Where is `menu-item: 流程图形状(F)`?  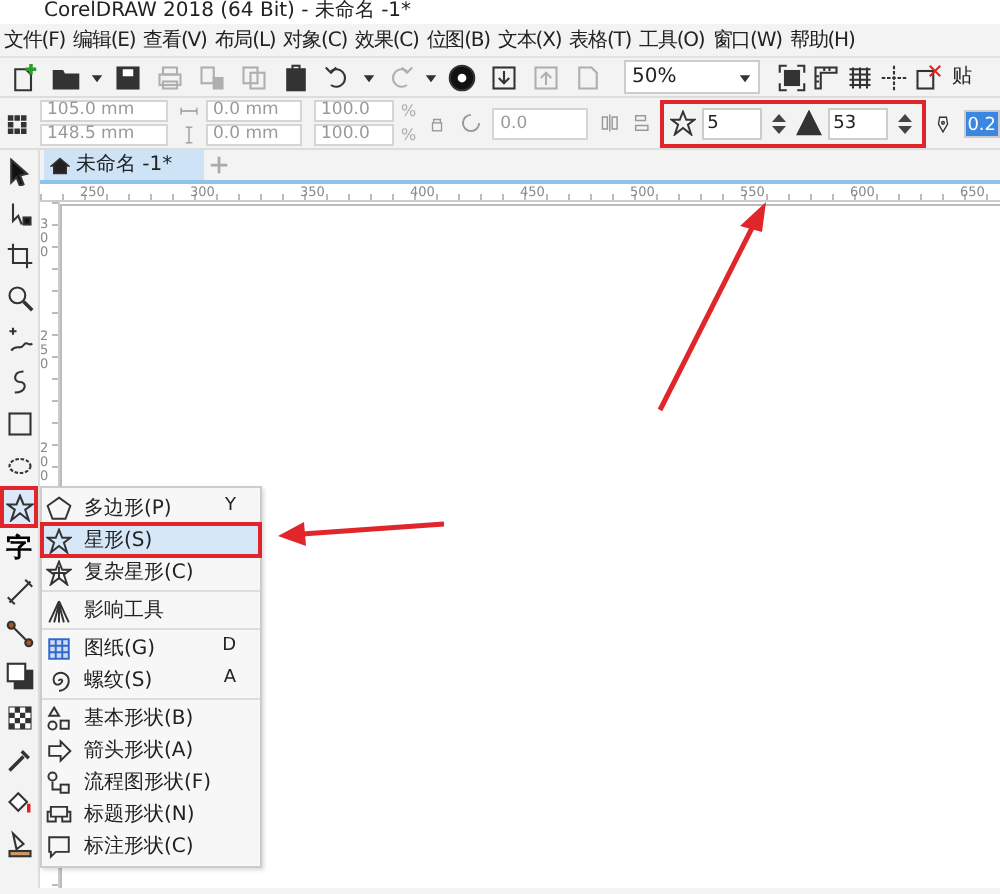 menu-item: 流程图形状(F) is located at coordinates (151, 782).